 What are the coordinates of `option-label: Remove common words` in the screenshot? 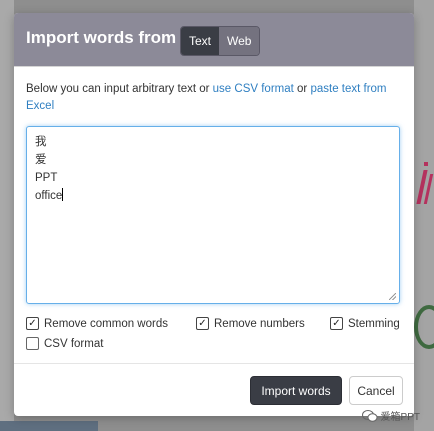 It's located at (106, 323).